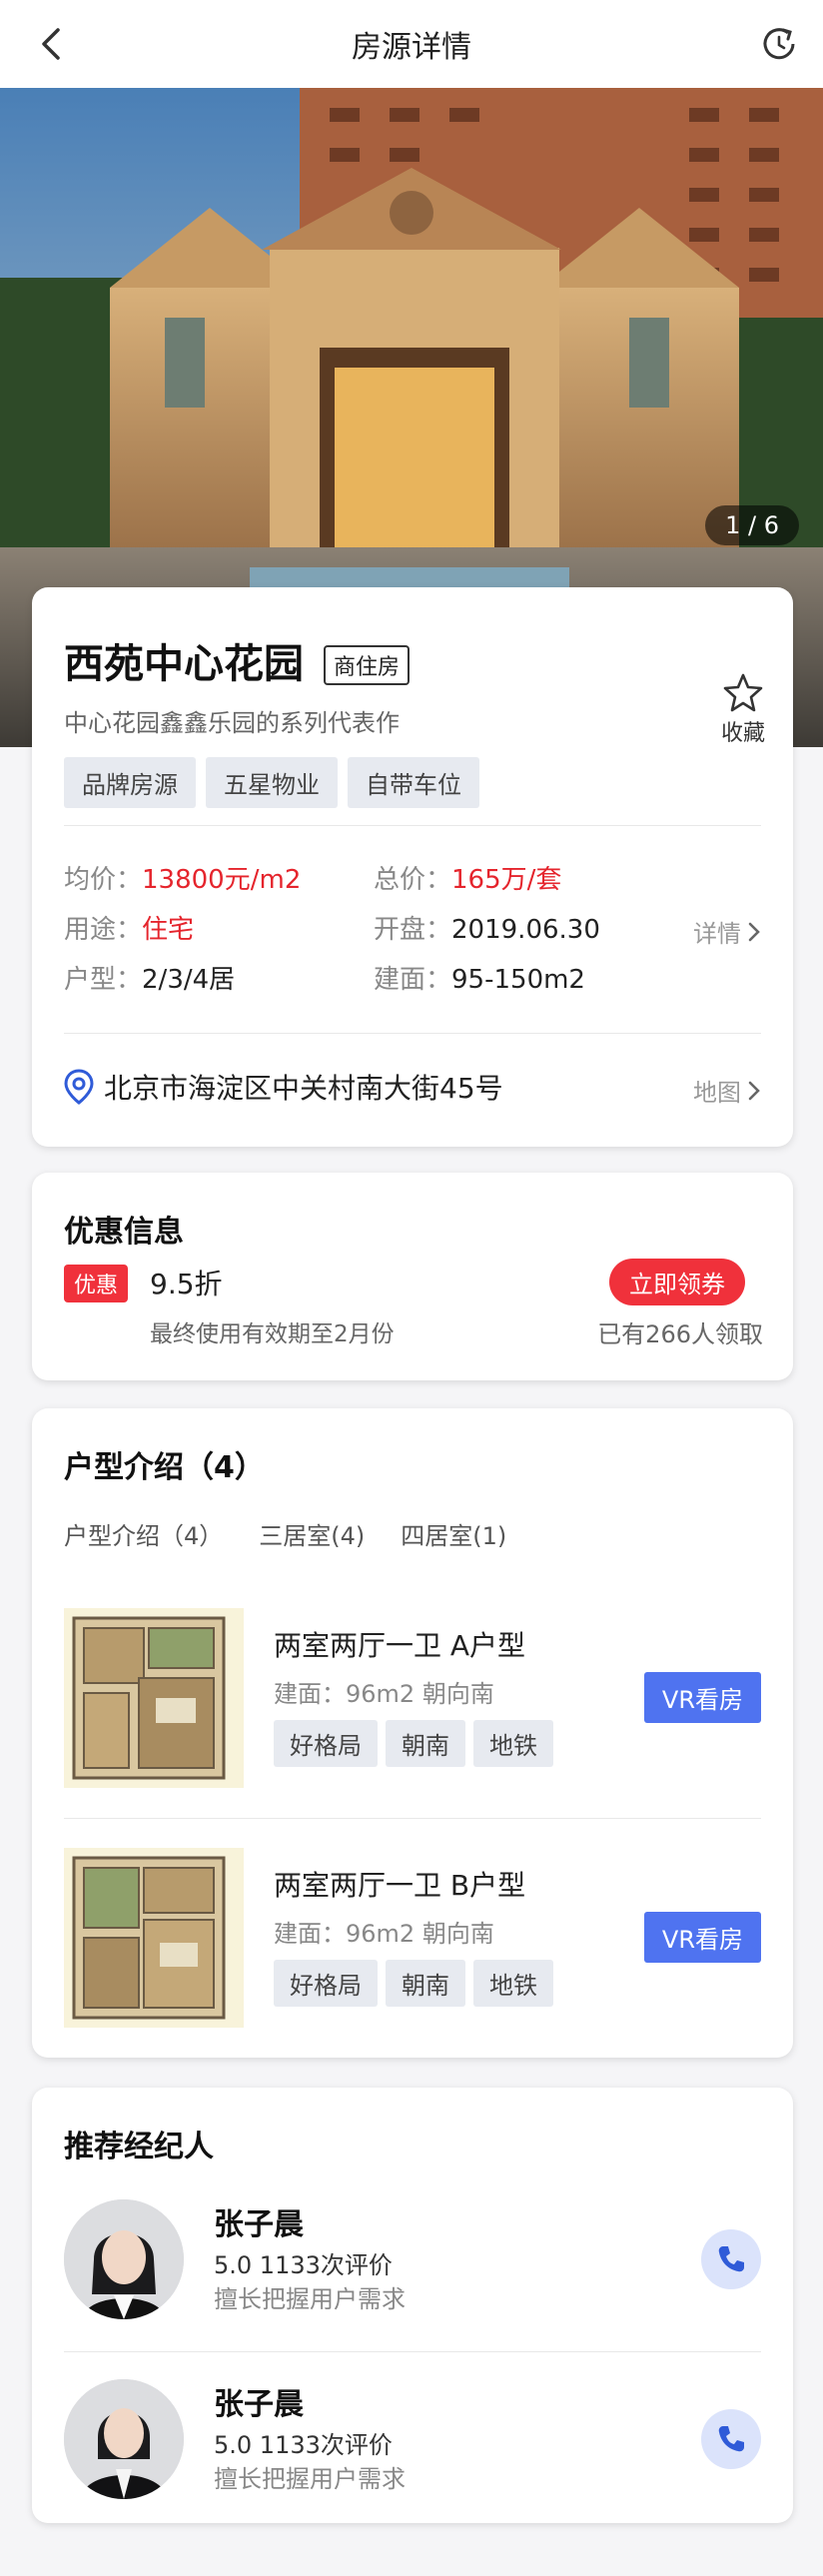 The image size is (823, 2576). What do you see at coordinates (103, 880) in the screenshot?
I see `avg-price-label: 均价：` at bounding box center [103, 880].